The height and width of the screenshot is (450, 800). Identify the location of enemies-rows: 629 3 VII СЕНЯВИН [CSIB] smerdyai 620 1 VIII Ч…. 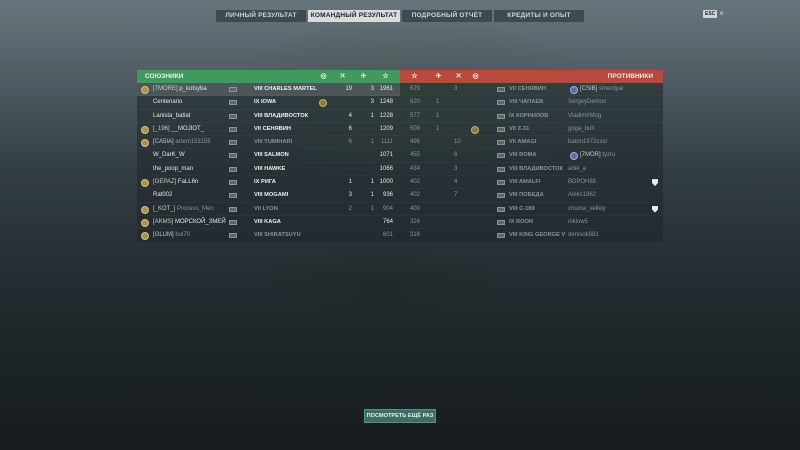
(531, 163).